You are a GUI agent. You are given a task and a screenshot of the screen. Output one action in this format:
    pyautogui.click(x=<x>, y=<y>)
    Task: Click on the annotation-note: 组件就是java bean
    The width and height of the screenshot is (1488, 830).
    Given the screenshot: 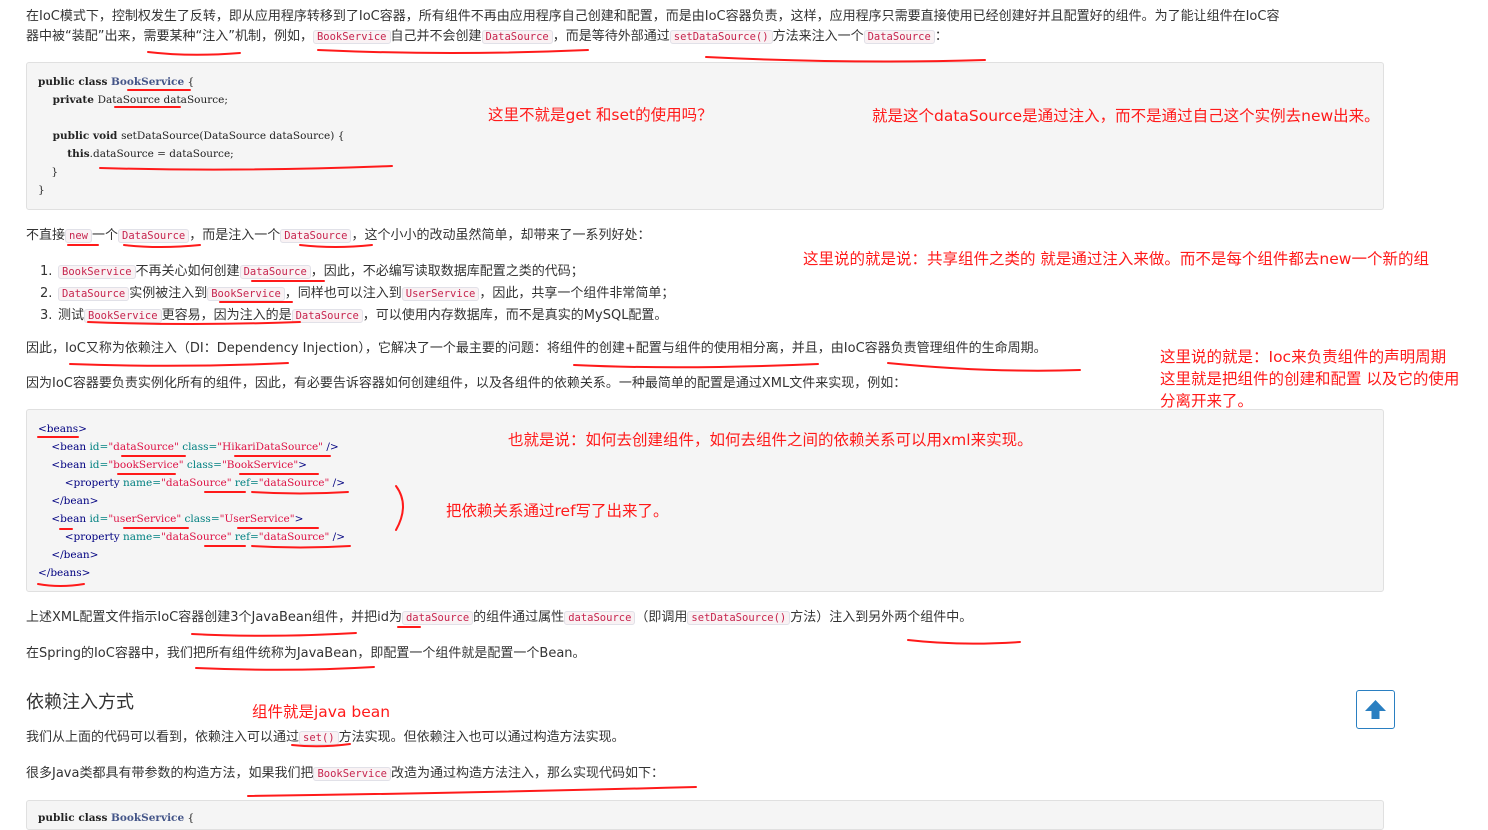 What is the action you would take?
    pyautogui.click(x=321, y=712)
    